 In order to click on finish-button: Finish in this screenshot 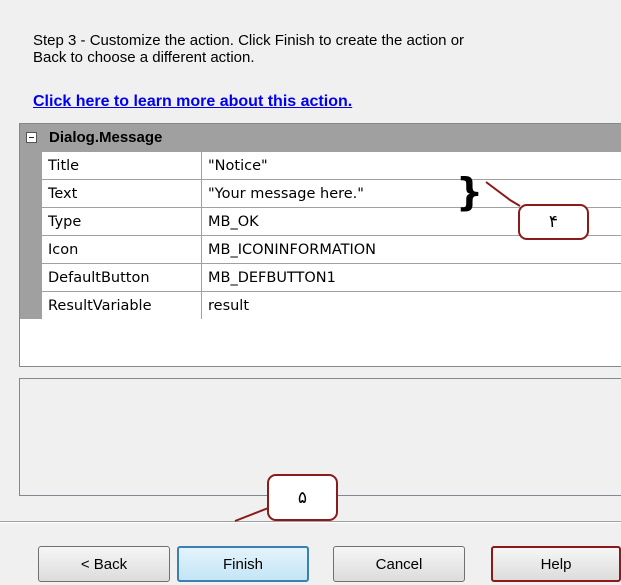, I will do `click(243, 564)`.